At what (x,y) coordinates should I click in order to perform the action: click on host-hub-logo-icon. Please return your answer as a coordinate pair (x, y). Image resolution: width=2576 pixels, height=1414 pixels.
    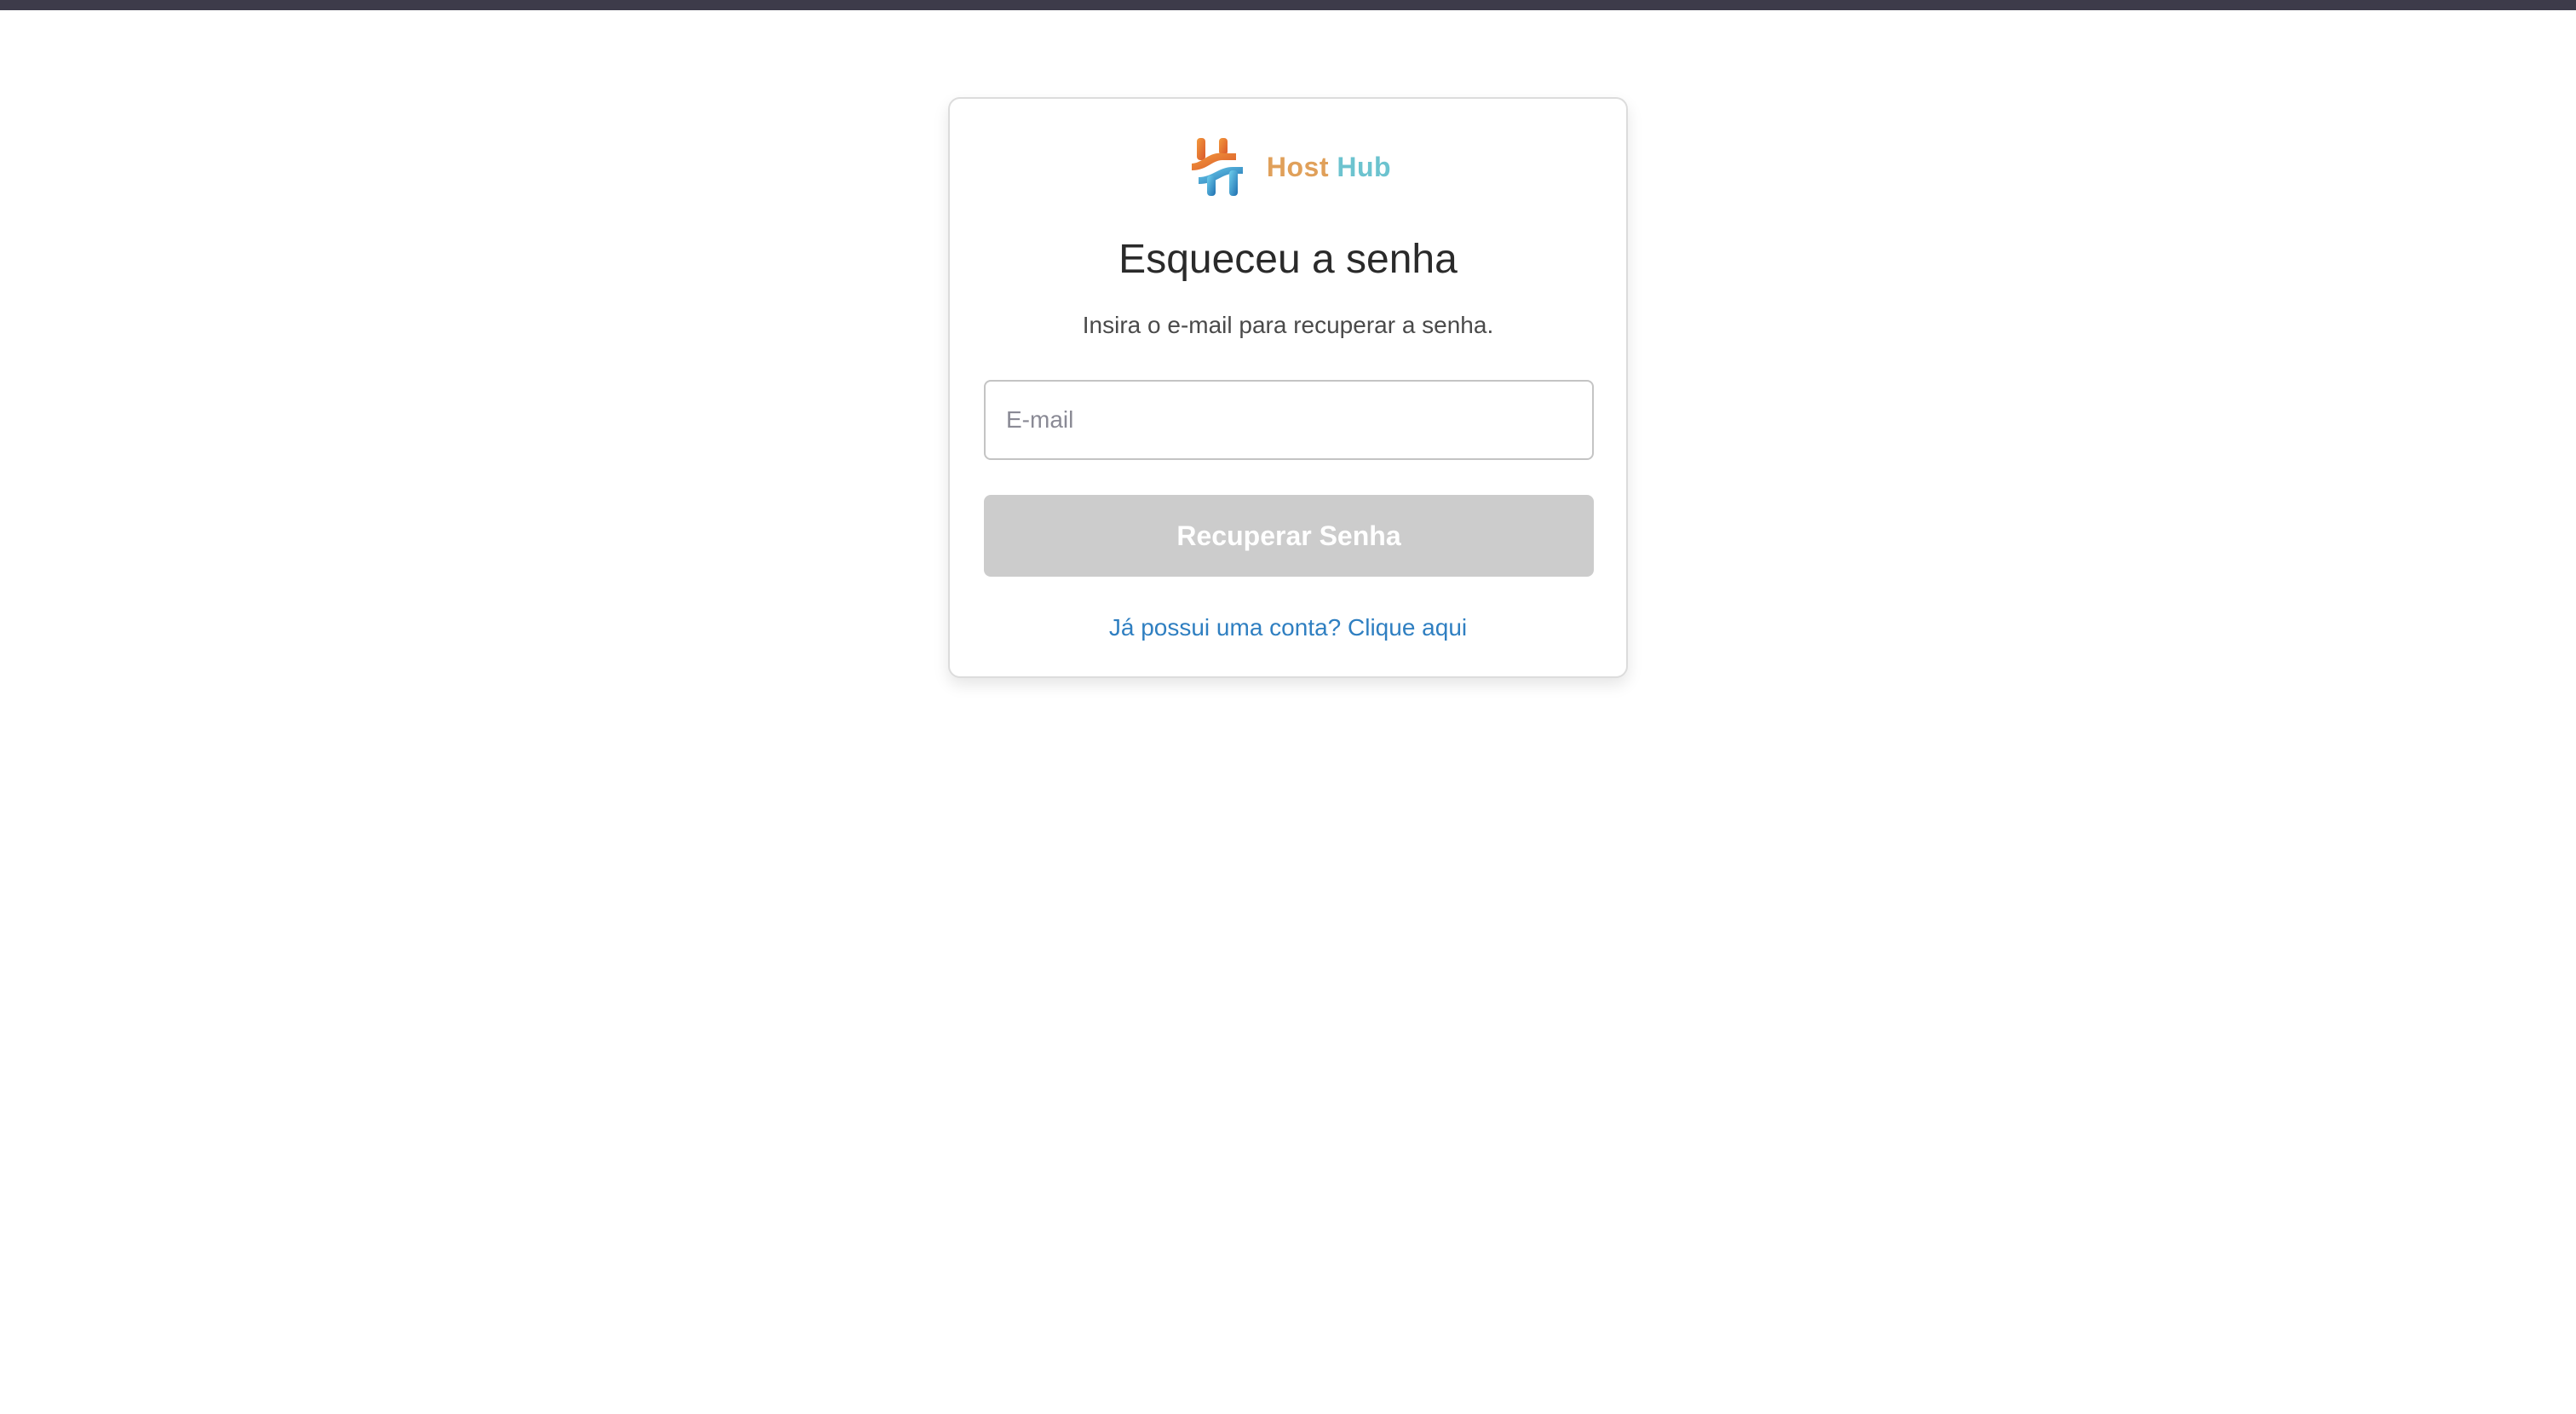
    Looking at the image, I should click on (1217, 167).